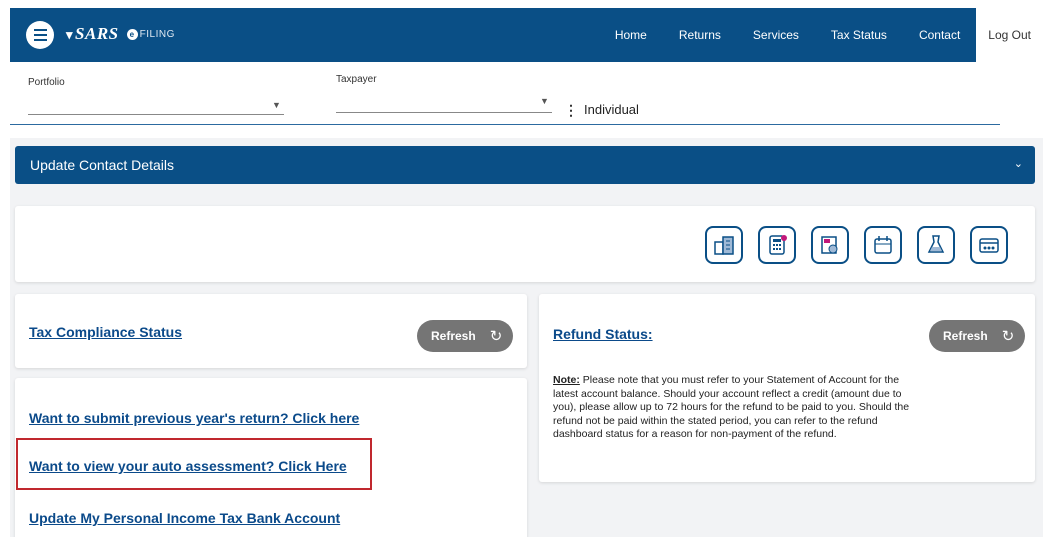 The width and height of the screenshot is (1043, 537). Describe the element at coordinates (157, 34) in the screenshot. I see `efiling-text: FILING` at that location.